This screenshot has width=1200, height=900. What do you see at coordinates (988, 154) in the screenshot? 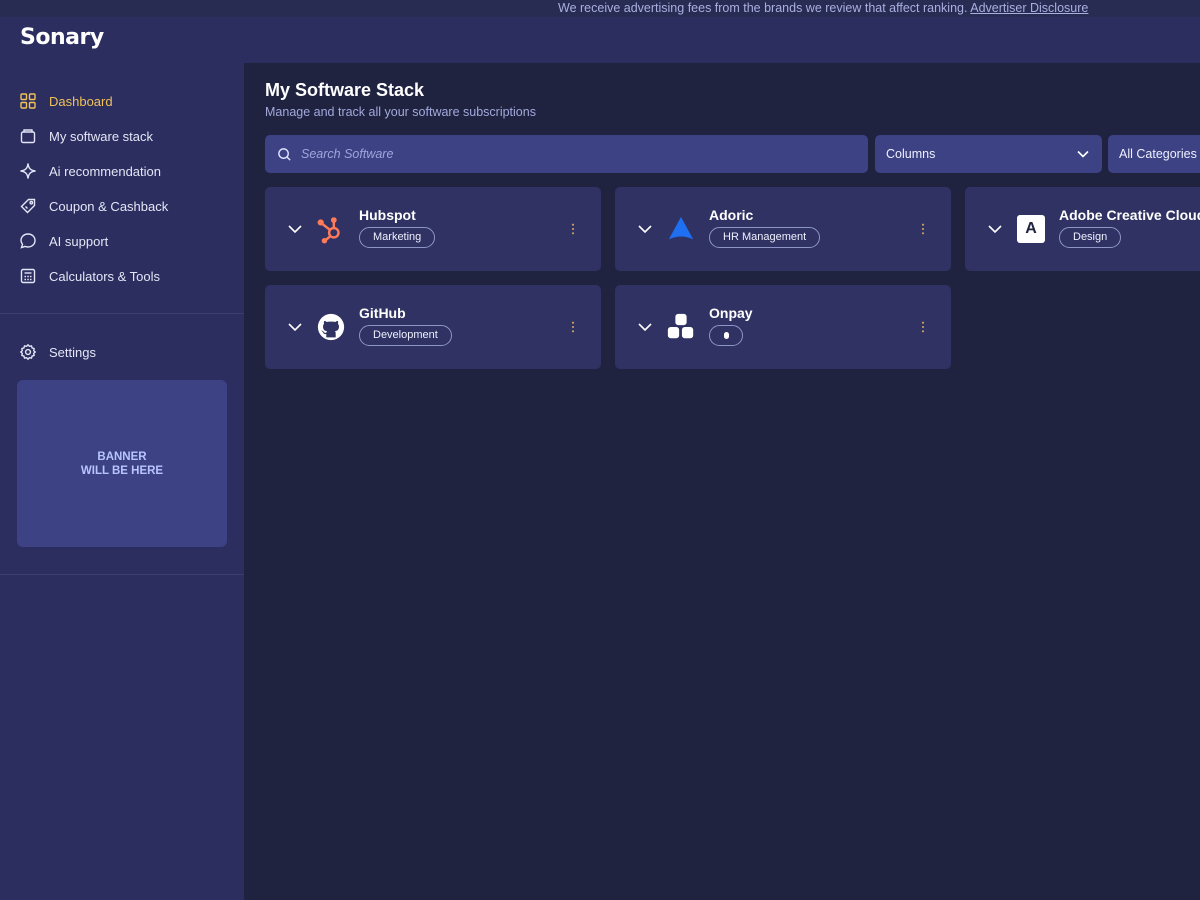
I see `columns-select: Columns` at bounding box center [988, 154].